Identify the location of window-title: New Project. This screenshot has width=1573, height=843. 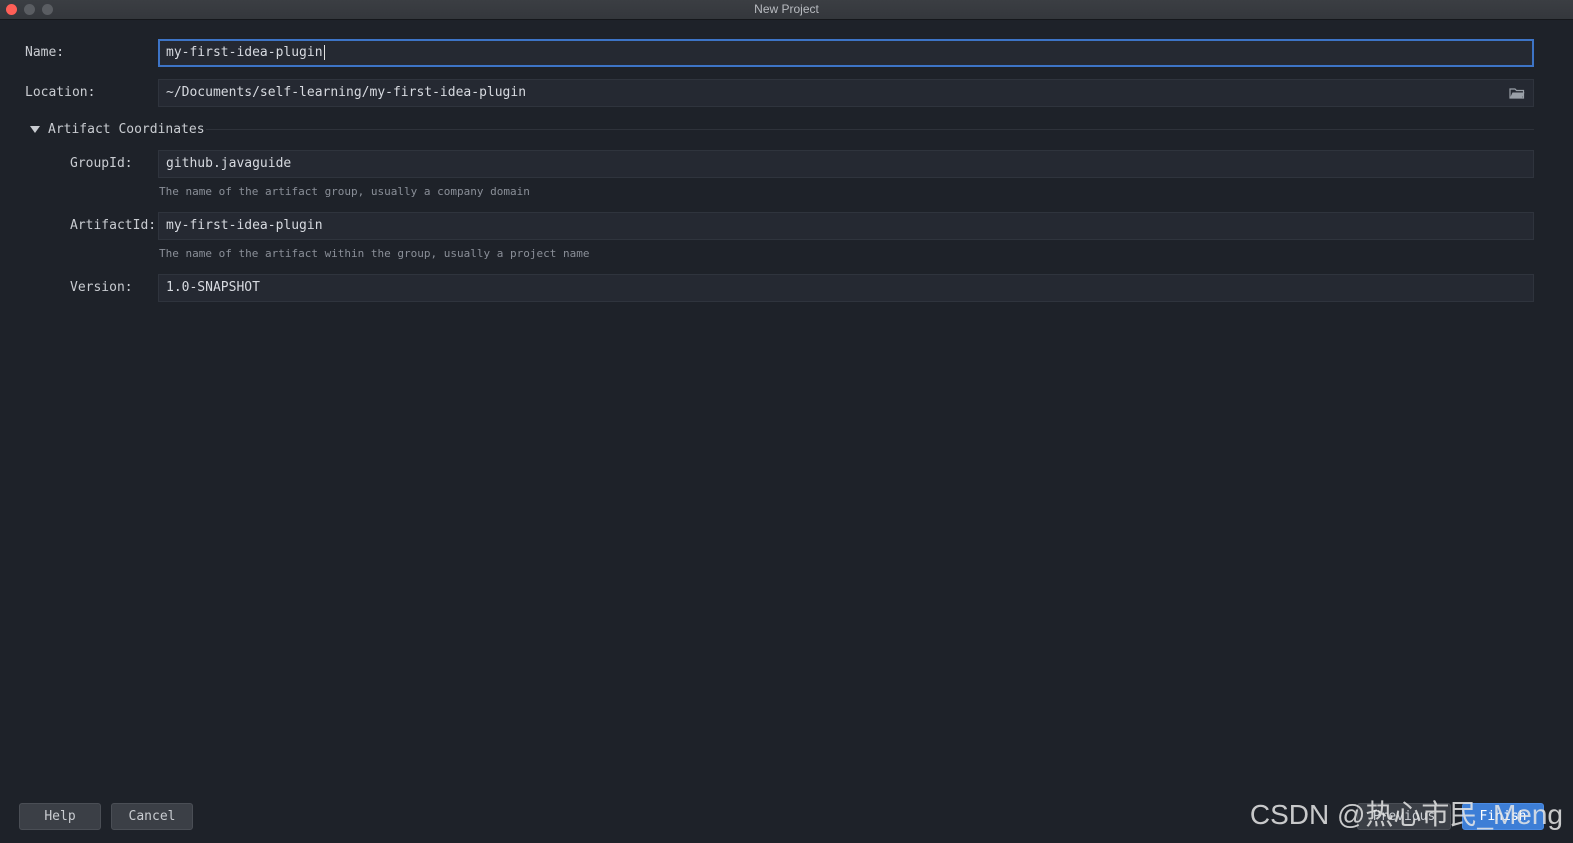
(786, 9).